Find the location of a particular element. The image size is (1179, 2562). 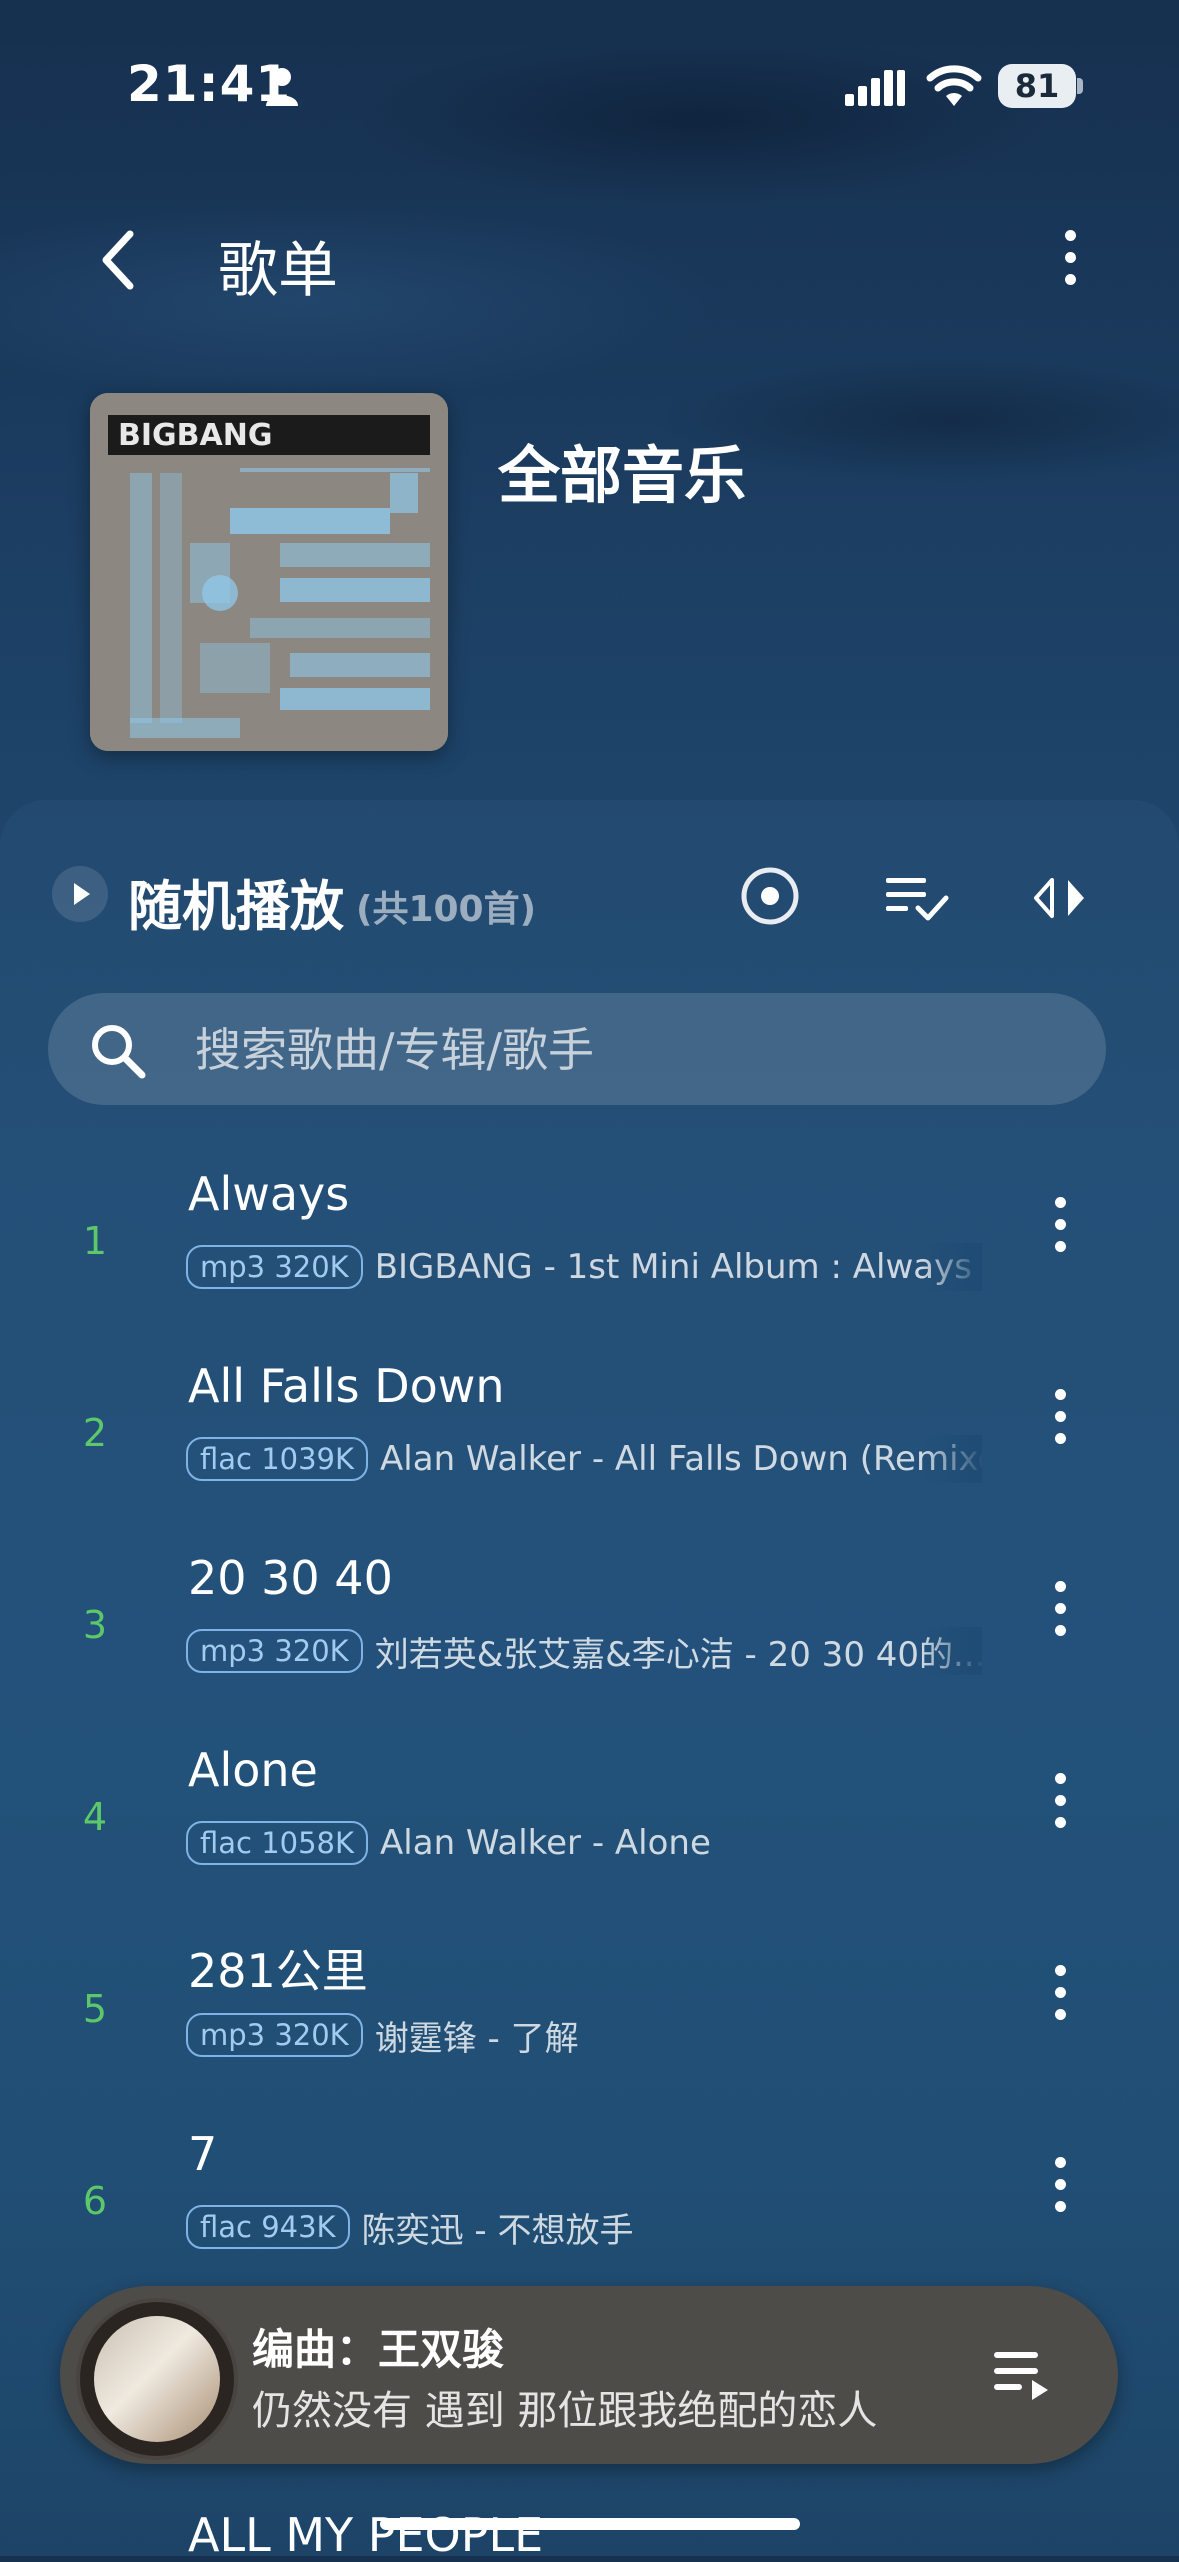

sort-order-icon is located at coordinates (1060, 898).